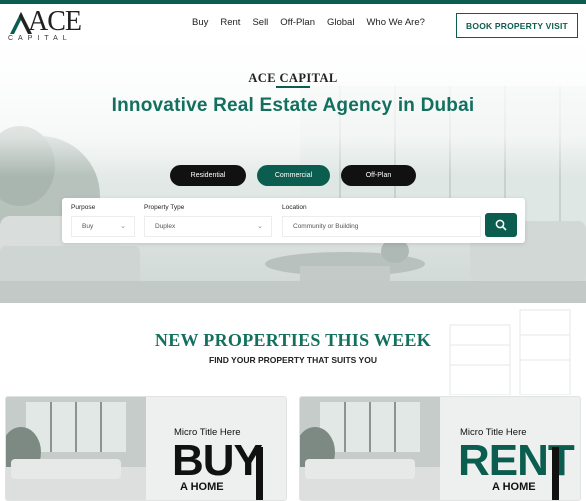 This screenshot has width=586, height=501. Describe the element at coordinates (217, 460) in the screenshot. I see `card-big-word: BUY` at that location.